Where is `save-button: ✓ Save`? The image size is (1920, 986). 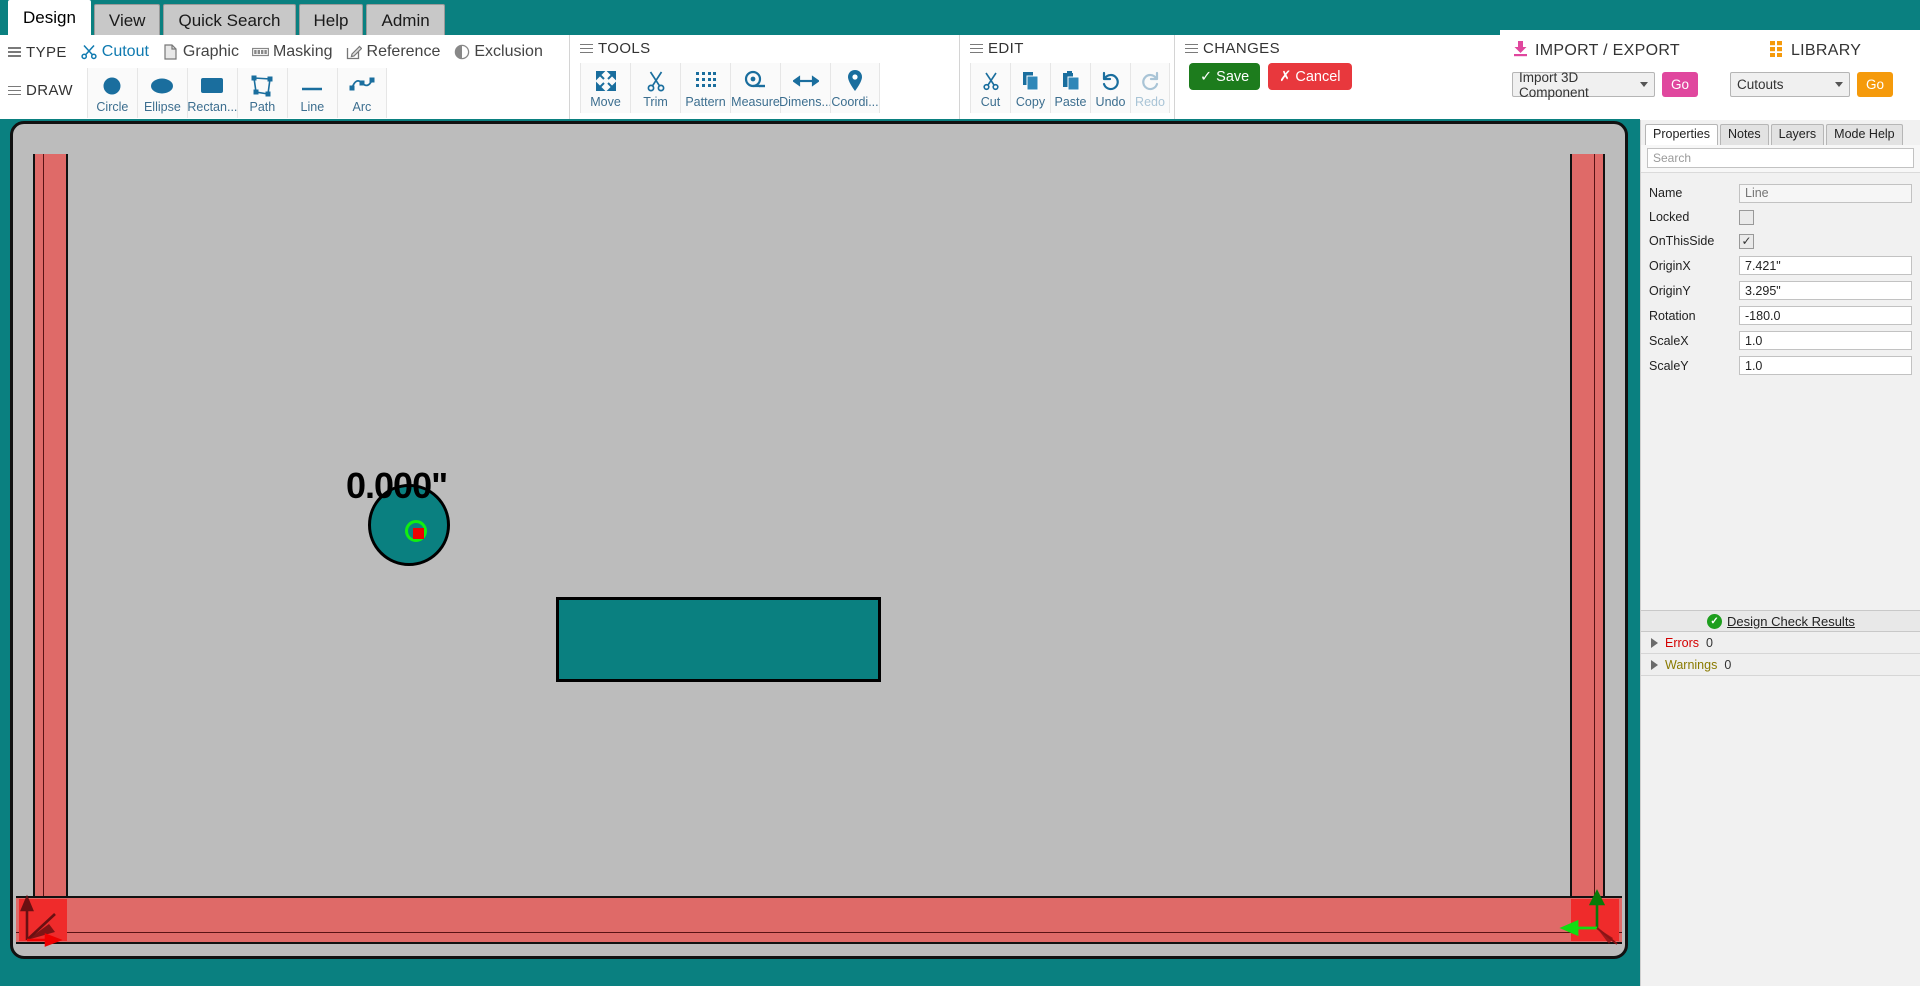
save-button: ✓ Save is located at coordinates (1225, 76).